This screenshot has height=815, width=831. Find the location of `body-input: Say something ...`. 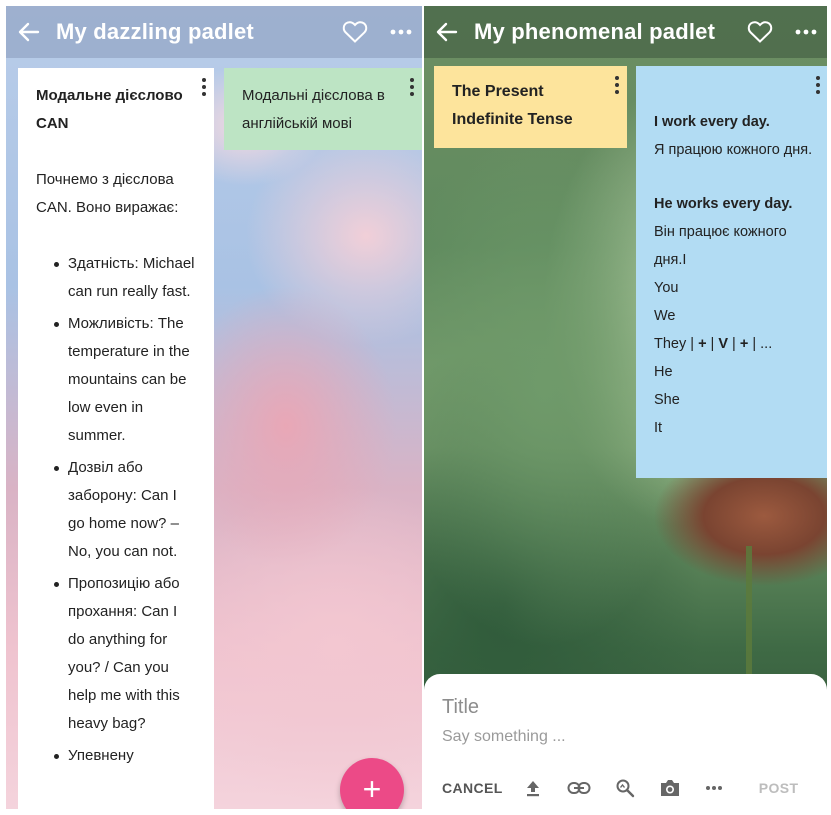

body-input: Say something ... is located at coordinates (634, 737).